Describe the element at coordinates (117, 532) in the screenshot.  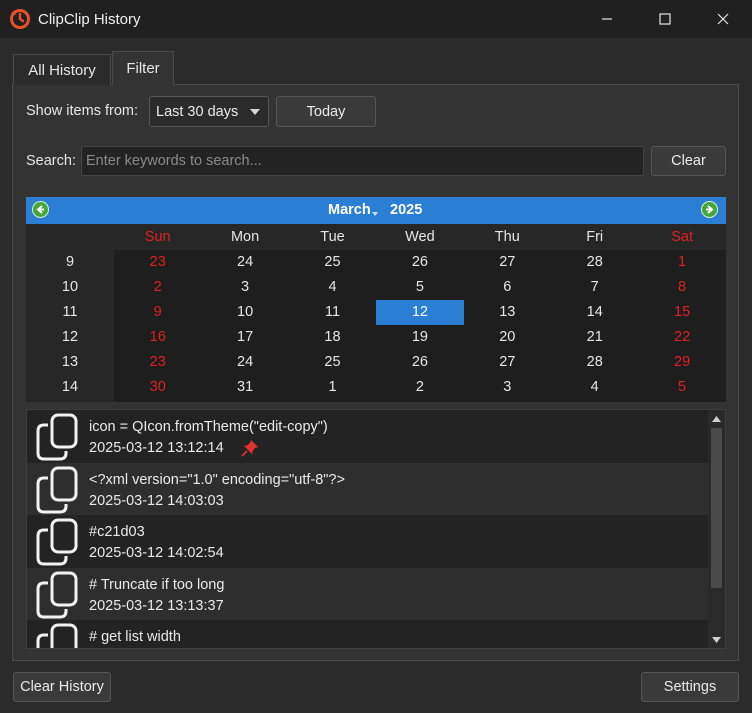
I see `history-item-text: #c21d03` at that location.